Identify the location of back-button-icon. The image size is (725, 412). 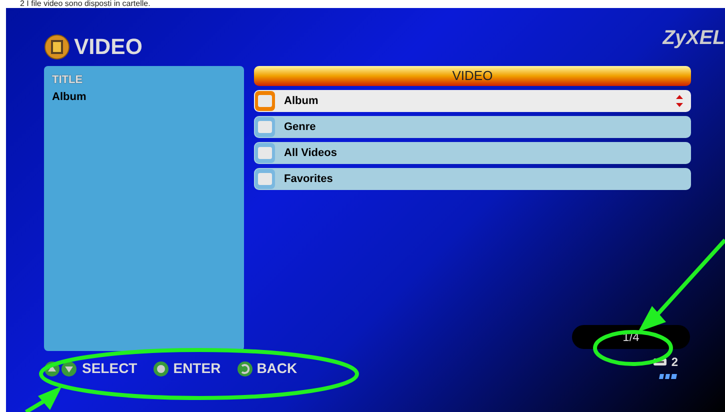
(244, 368).